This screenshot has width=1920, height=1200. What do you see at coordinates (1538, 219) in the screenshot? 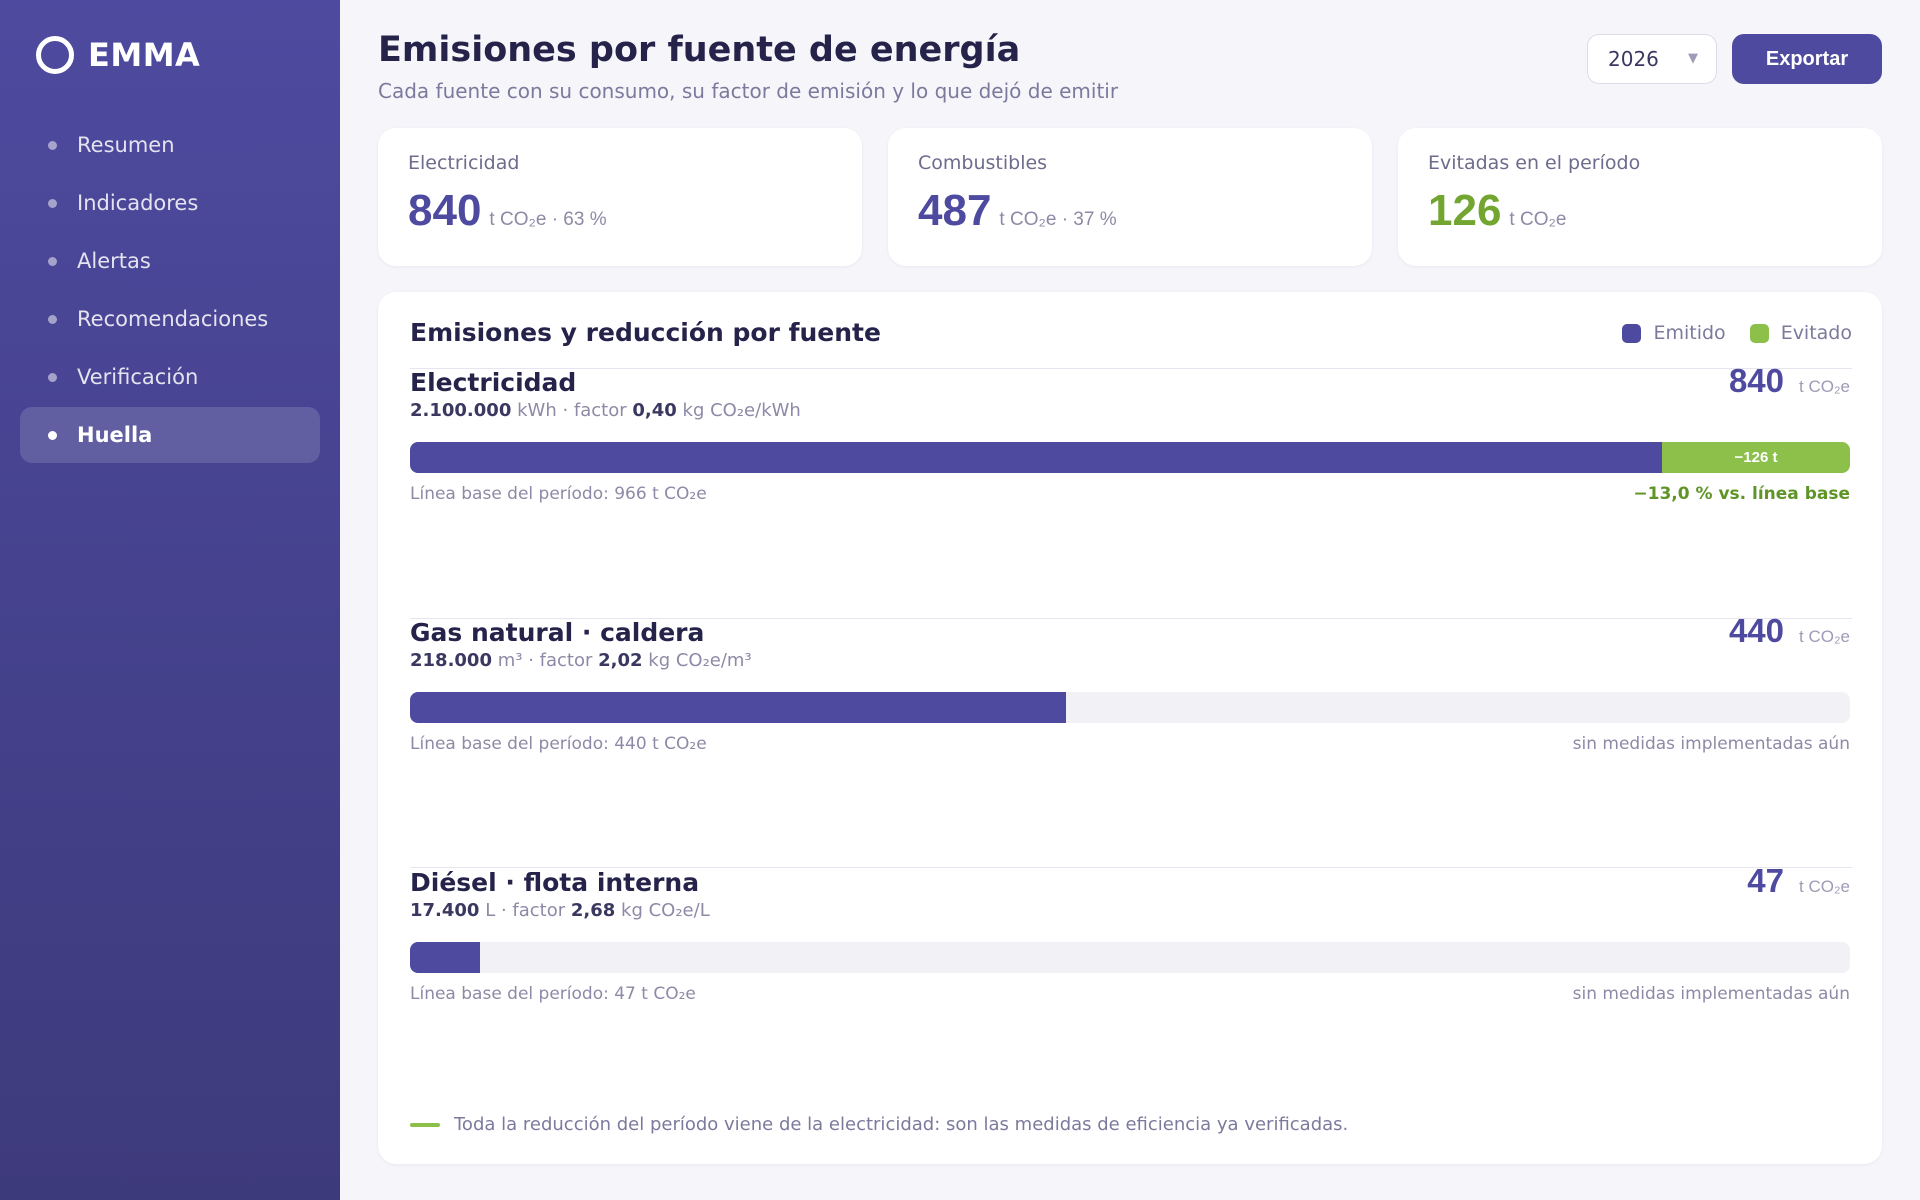
I see `kpi-unit: t CO₂e` at bounding box center [1538, 219].